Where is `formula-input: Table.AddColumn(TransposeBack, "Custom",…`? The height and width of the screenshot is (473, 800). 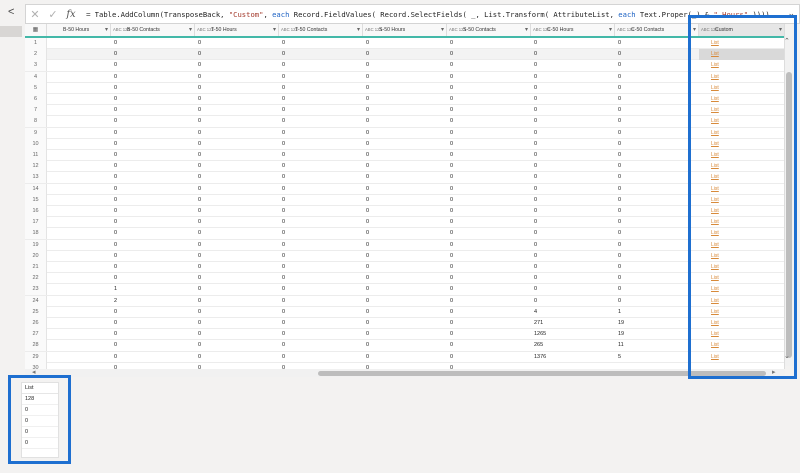
formula-input: Table.AddColumn(TransposeBack, "Custom",… is located at coordinates (432, 14).